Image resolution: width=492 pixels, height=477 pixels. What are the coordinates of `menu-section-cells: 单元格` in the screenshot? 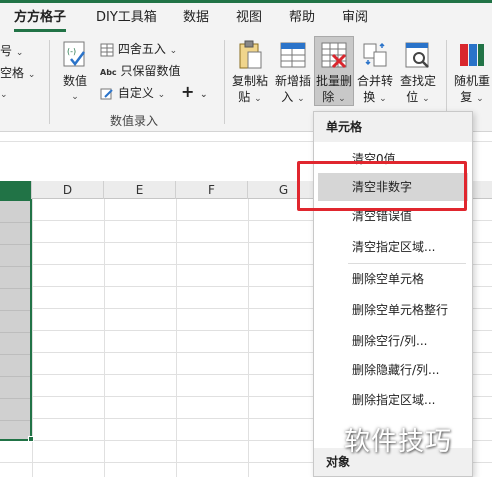 It's located at (393, 127).